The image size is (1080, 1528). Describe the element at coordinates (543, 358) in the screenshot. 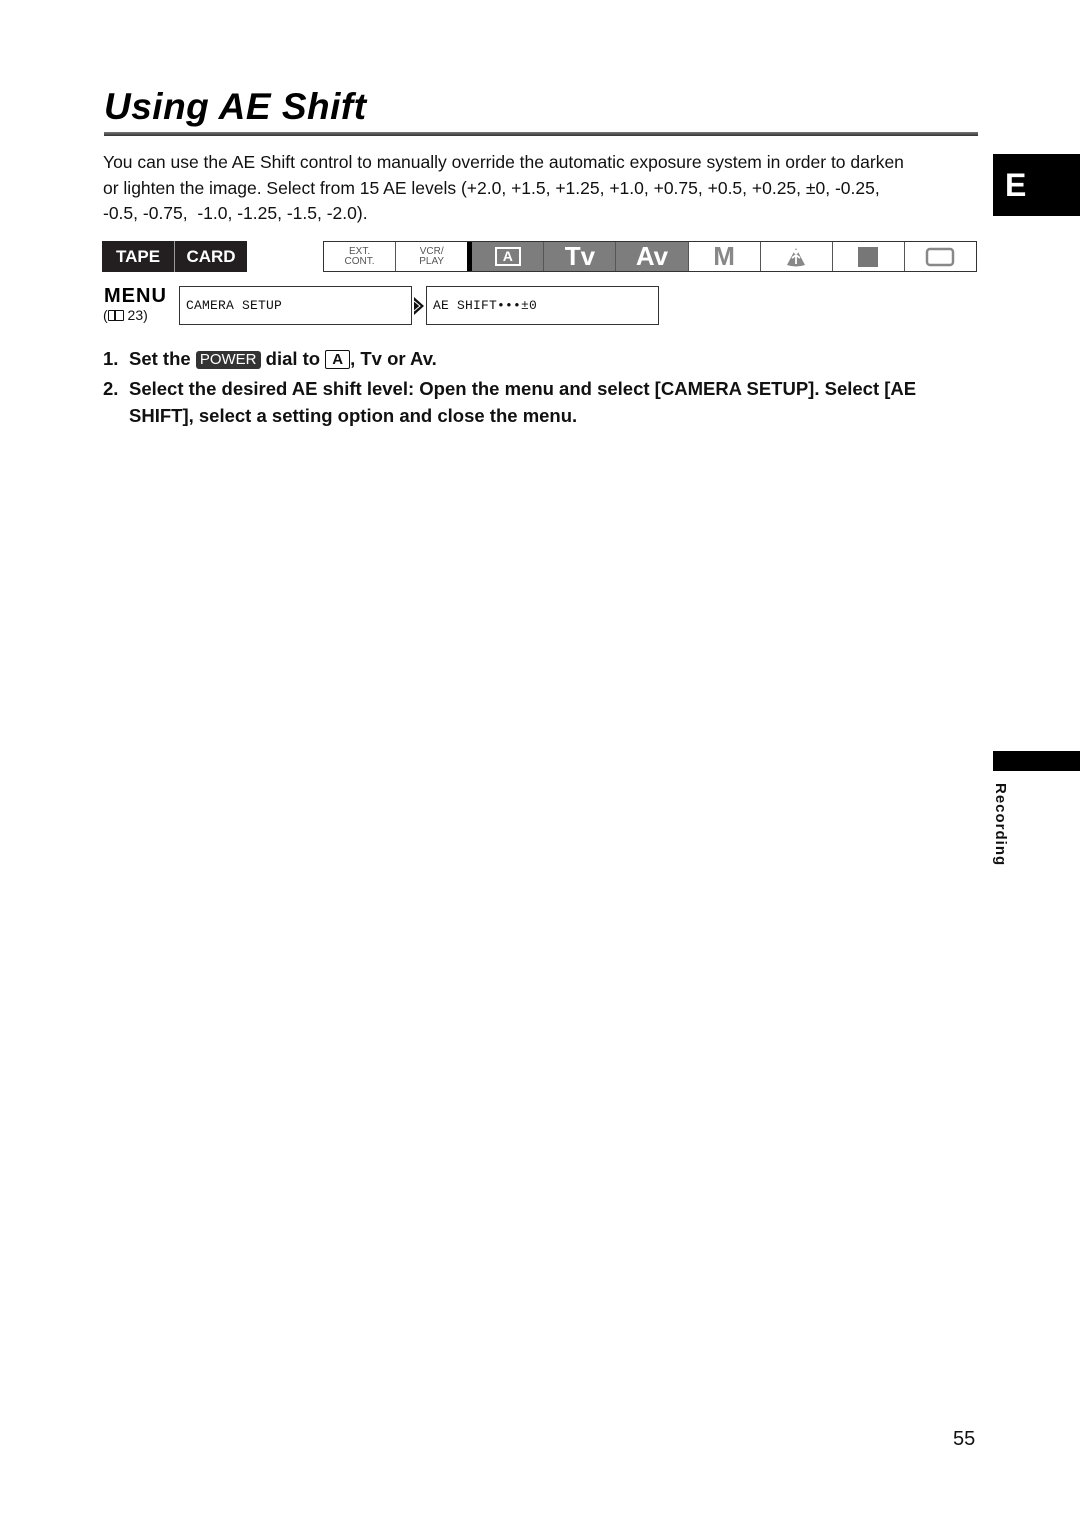

I see `step-1: 1. Set the POWER dial to A, Tv or Av.` at that location.